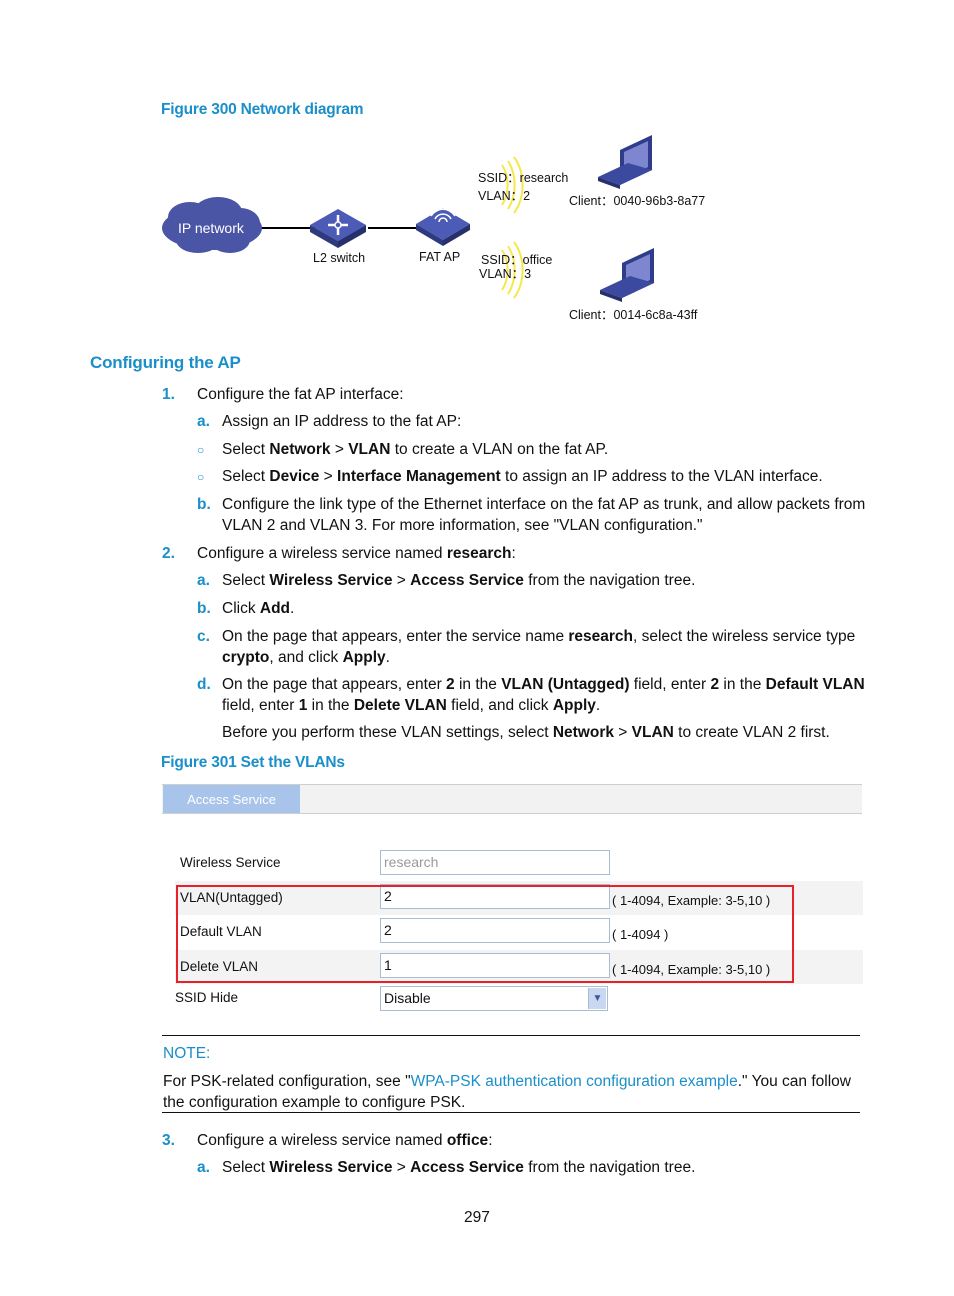  I want to click on access-point-icon, so click(443, 227).